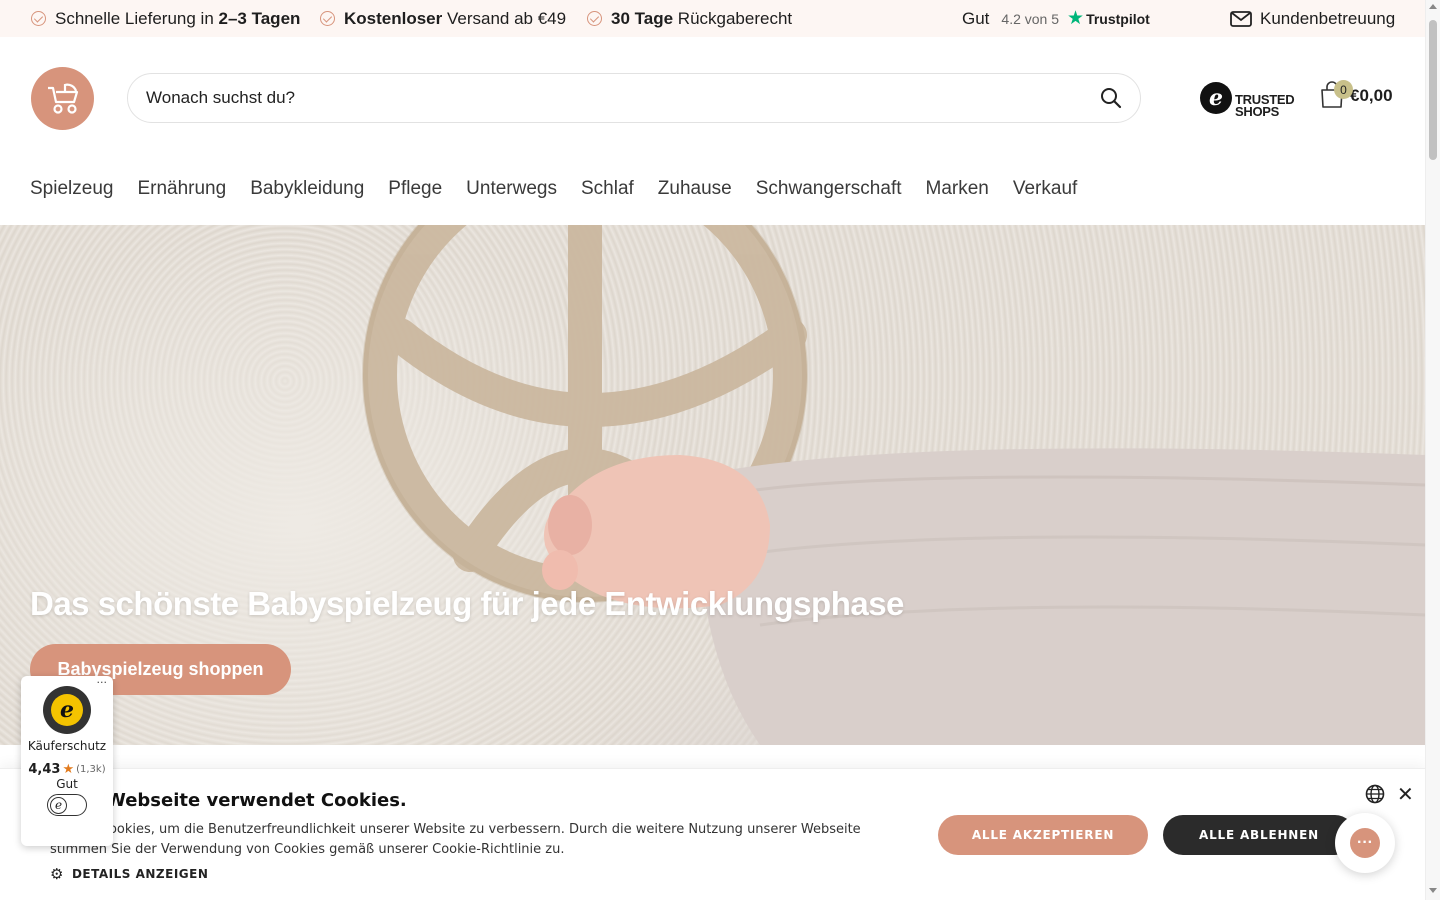 The height and width of the screenshot is (900, 1440). Describe the element at coordinates (976, 18) in the screenshot. I see `trustpilot-grade: Gut` at that location.